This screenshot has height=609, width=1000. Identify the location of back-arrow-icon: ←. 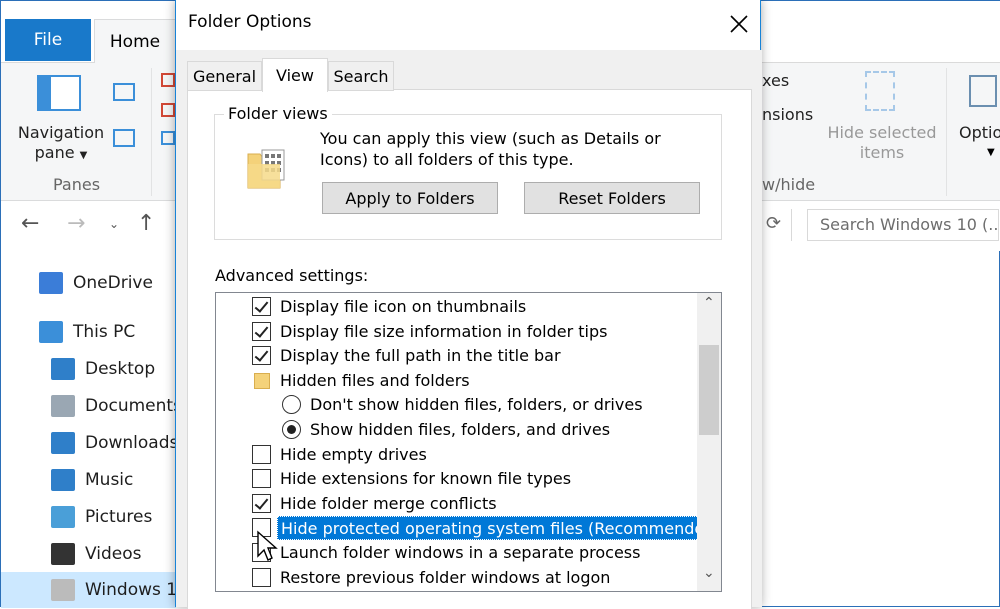
(30, 223).